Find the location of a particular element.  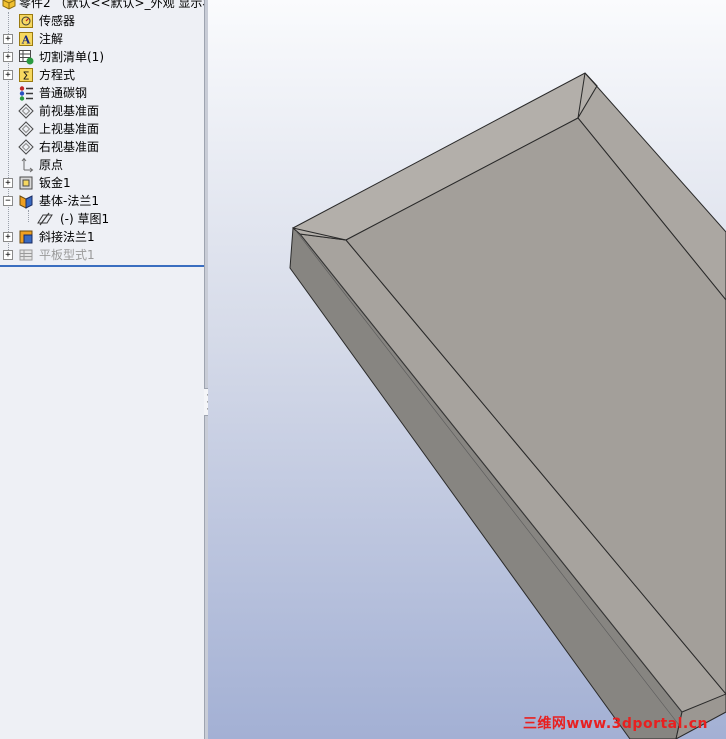

tree-item-cut-list: + 切割清单(1) is located at coordinates (102, 57).